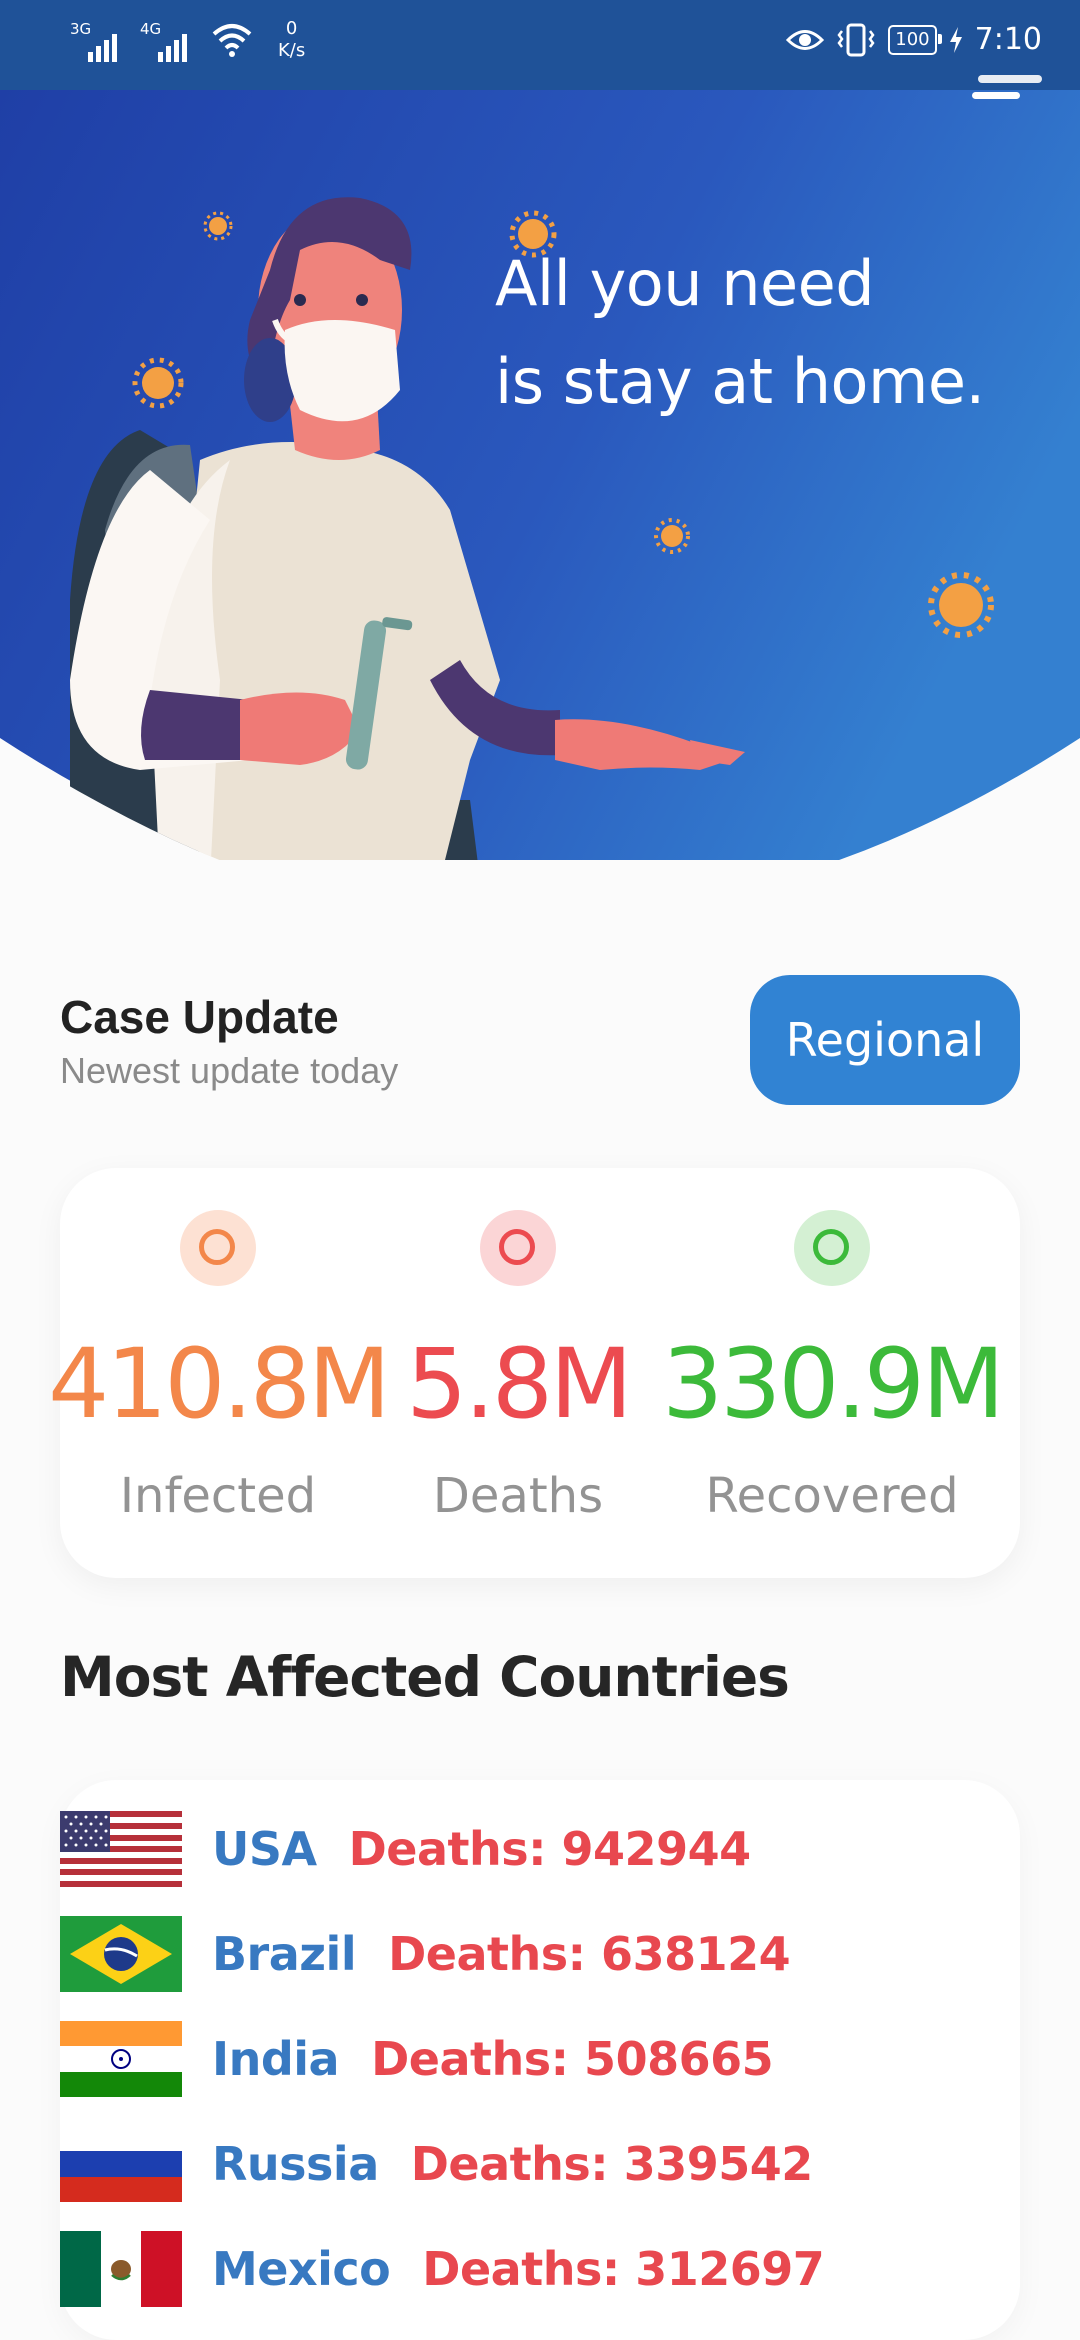  I want to click on list-item: Mexico Deaths: 312697, so click(442, 2269).